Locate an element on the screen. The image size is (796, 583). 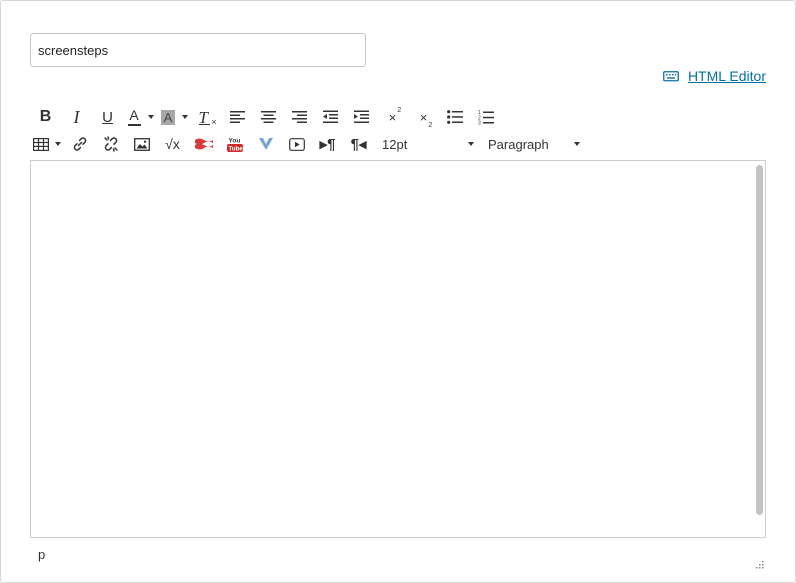
indent-icon is located at coordinates (361, 116).